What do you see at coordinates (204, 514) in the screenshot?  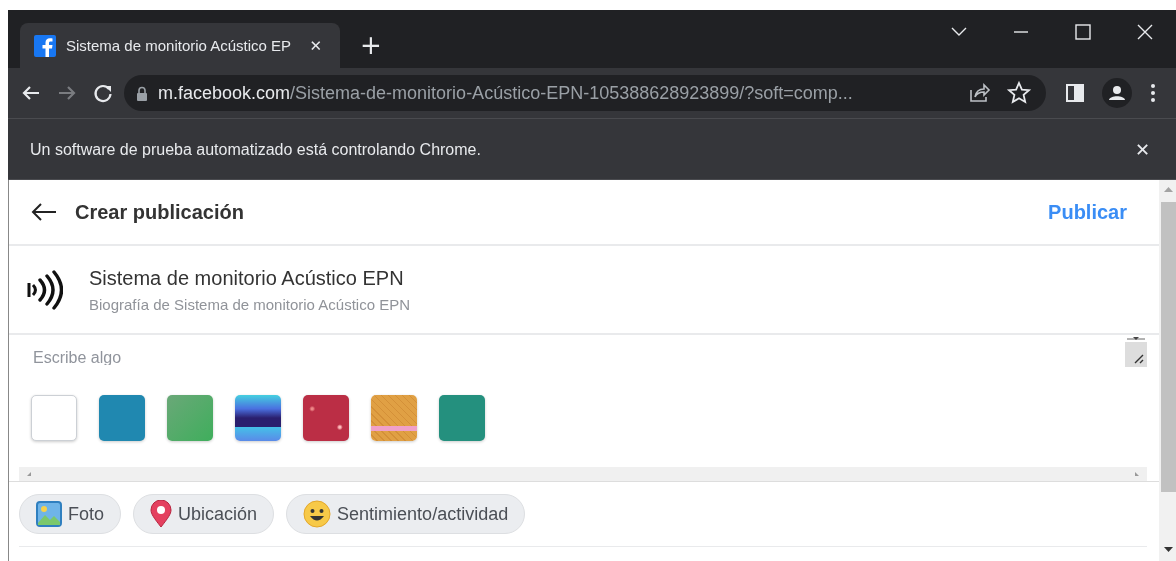 I see `location-chip: Ubicación` at bounding box center [204, 514].